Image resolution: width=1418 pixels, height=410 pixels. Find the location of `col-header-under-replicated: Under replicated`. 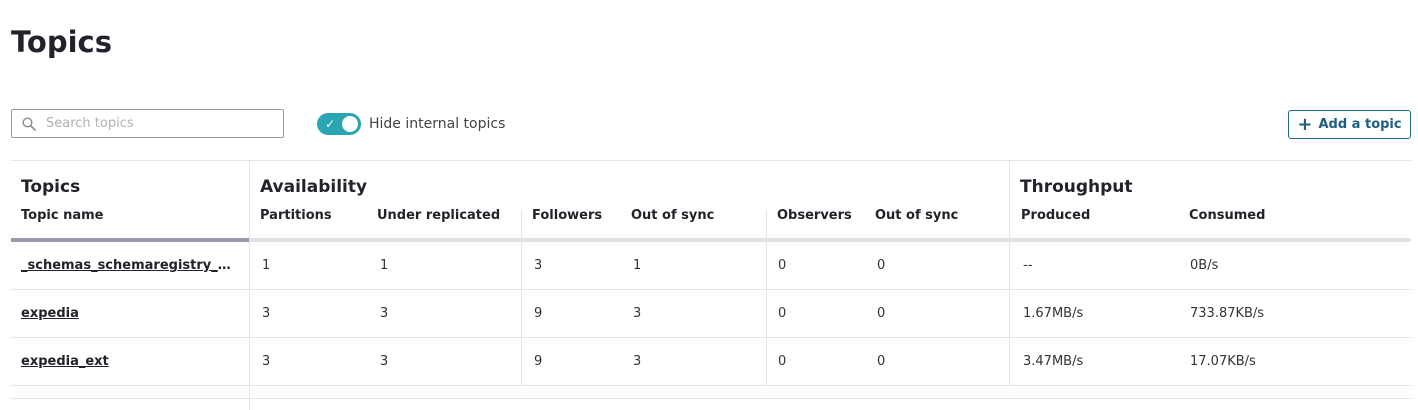

col-header-under-replicated: Under replicated is located at coordinates (438, 215).